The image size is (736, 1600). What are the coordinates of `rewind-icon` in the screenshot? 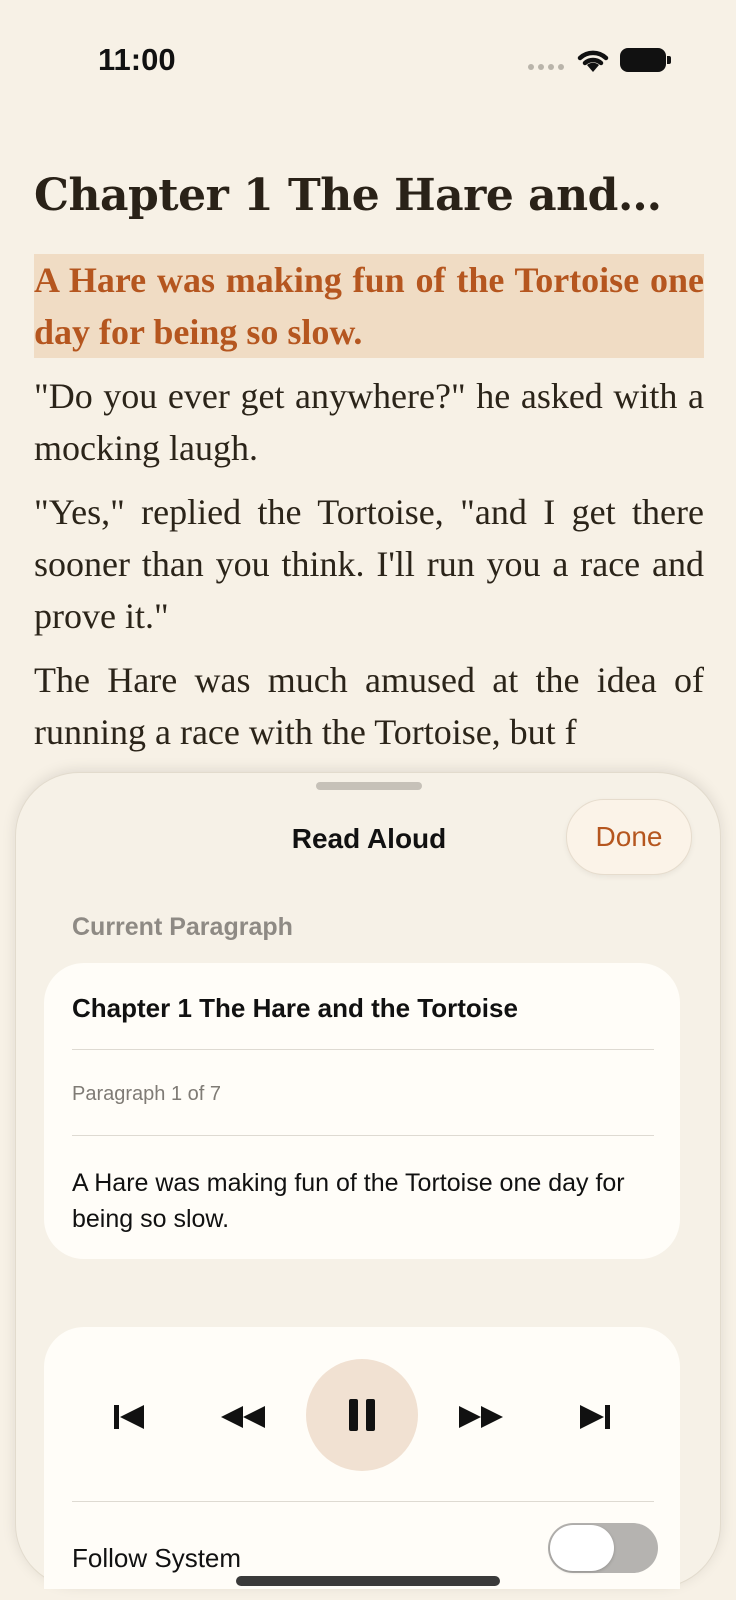 It's located at (242, 1417).